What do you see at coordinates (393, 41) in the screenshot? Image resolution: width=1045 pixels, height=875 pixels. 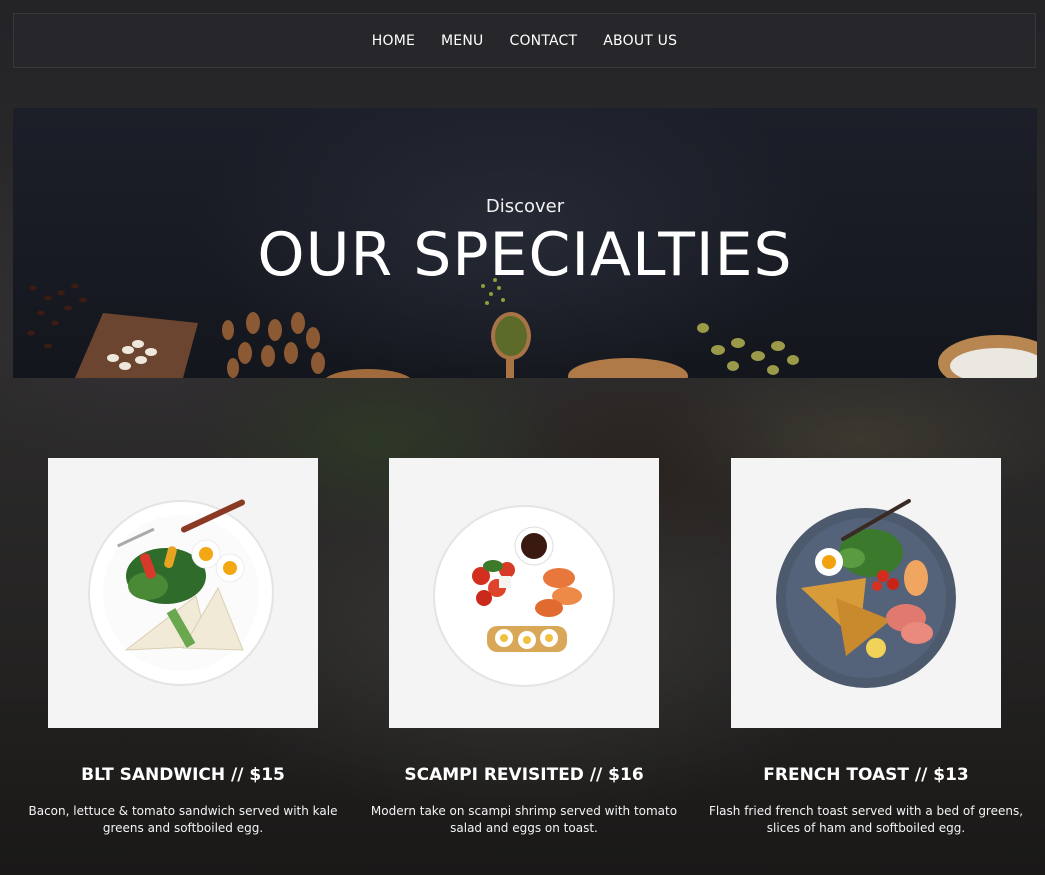 I see `nav-home-link: HOME` at bounding box center [393, 41].